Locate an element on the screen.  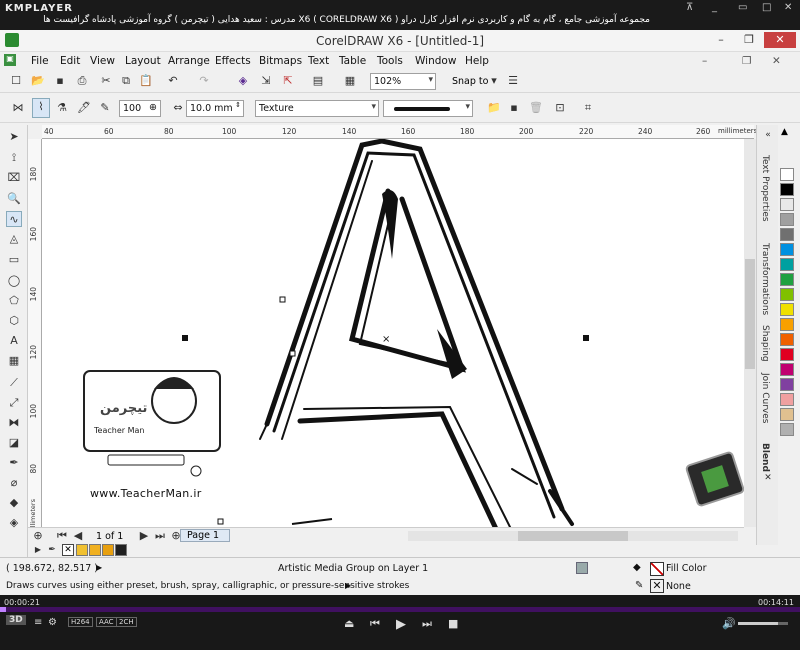
last-page-icon: ⏭ is located at coordinates (160, 536).